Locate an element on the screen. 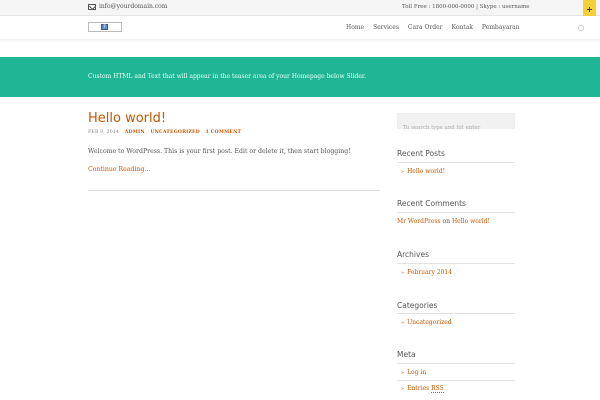 The height and width of the screenshot is (400, 600). recent-post-link: » Hello world! is located at coordinates (423, 171).